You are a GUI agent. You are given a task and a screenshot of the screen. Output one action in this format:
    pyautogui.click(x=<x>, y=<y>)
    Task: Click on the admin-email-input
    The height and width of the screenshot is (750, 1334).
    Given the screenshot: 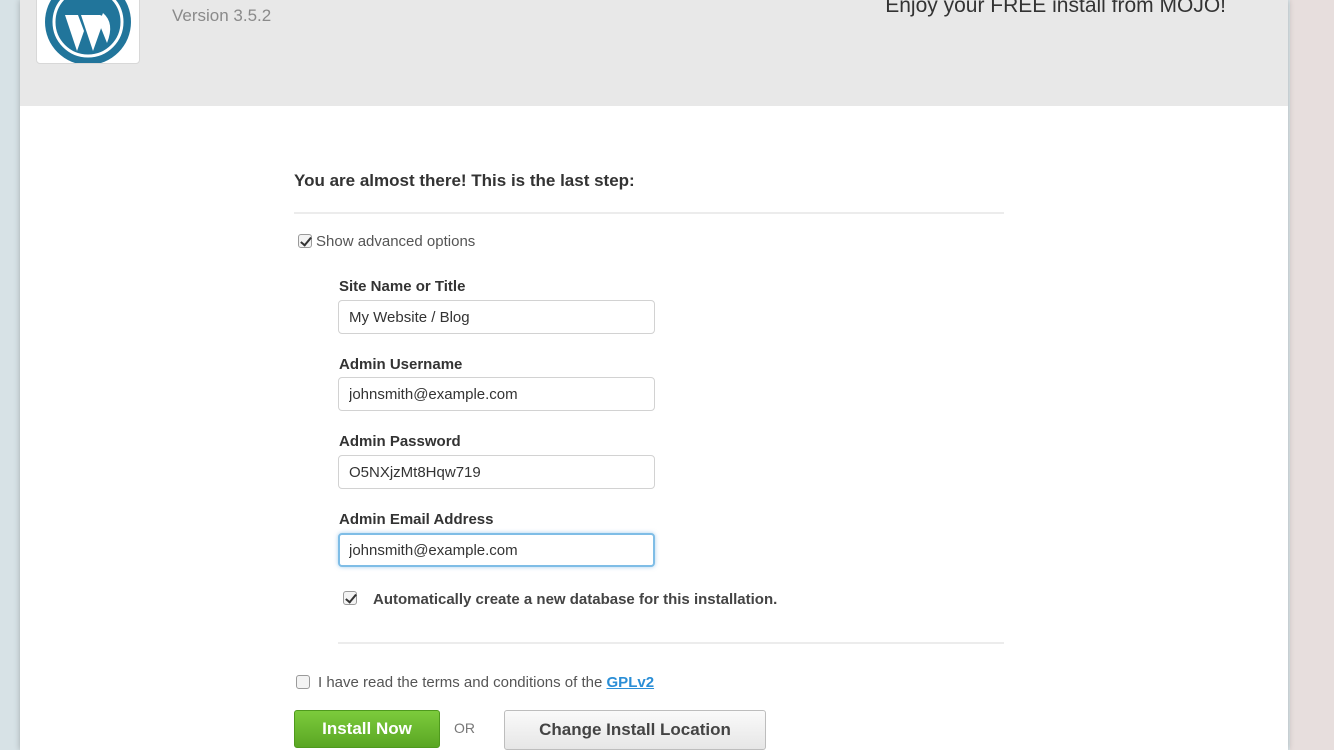 What is the action you would take?
    pyautogui.click(x=496, y=550)
    